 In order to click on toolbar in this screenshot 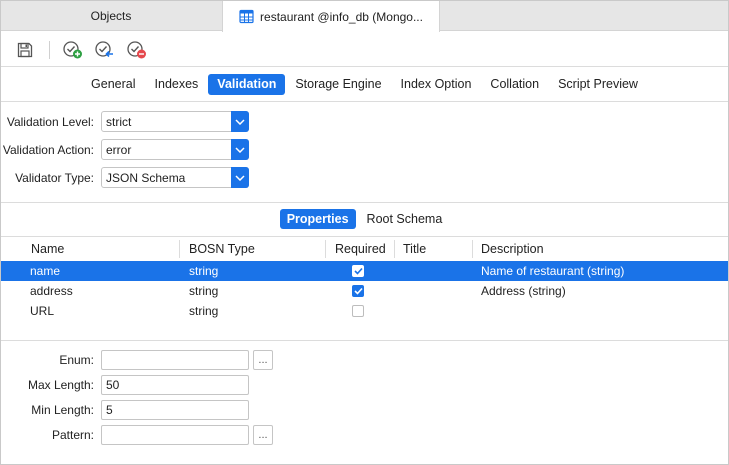, I will do `click(364, 49)`.